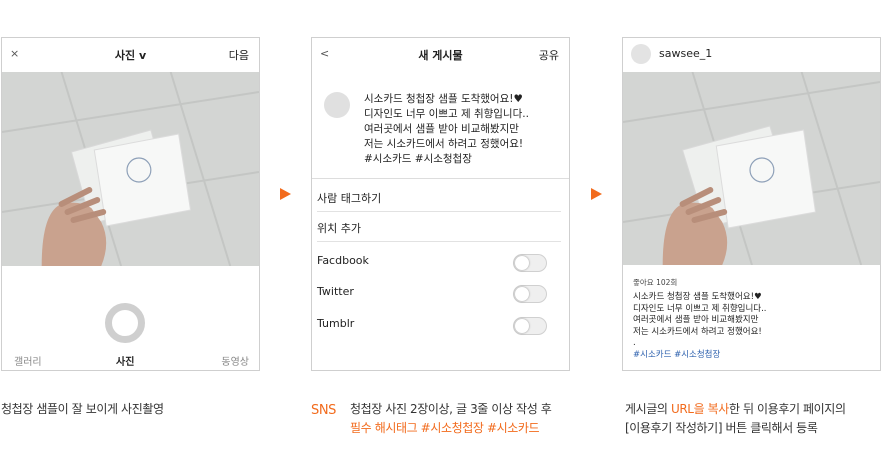  What do you see at coordinates (324, 410) in the screenshot?
I see `sns-label: SNS` at bounding box center [324, 410].